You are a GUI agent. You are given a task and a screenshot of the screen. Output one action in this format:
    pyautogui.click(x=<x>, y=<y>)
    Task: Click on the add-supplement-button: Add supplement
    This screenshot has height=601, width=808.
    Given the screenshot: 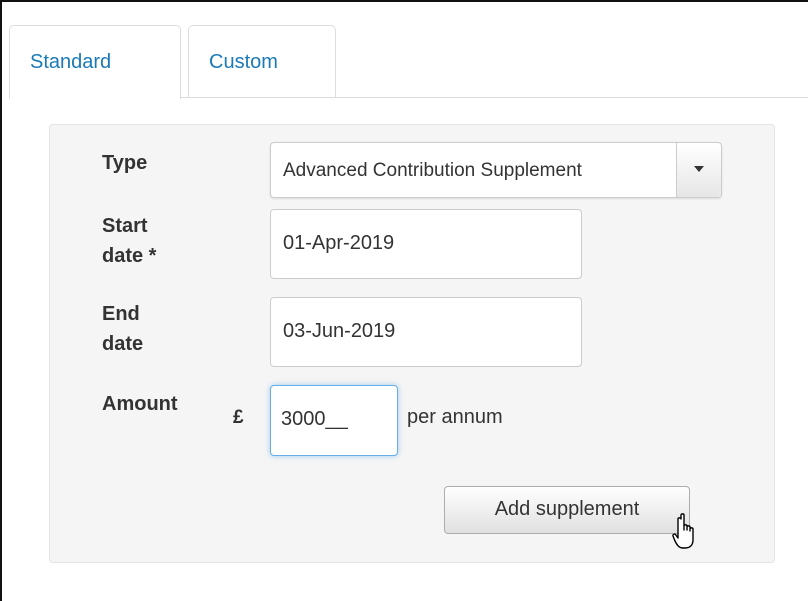 What is the action you would take?
    pyautogui.click(x=567, y=510)
    